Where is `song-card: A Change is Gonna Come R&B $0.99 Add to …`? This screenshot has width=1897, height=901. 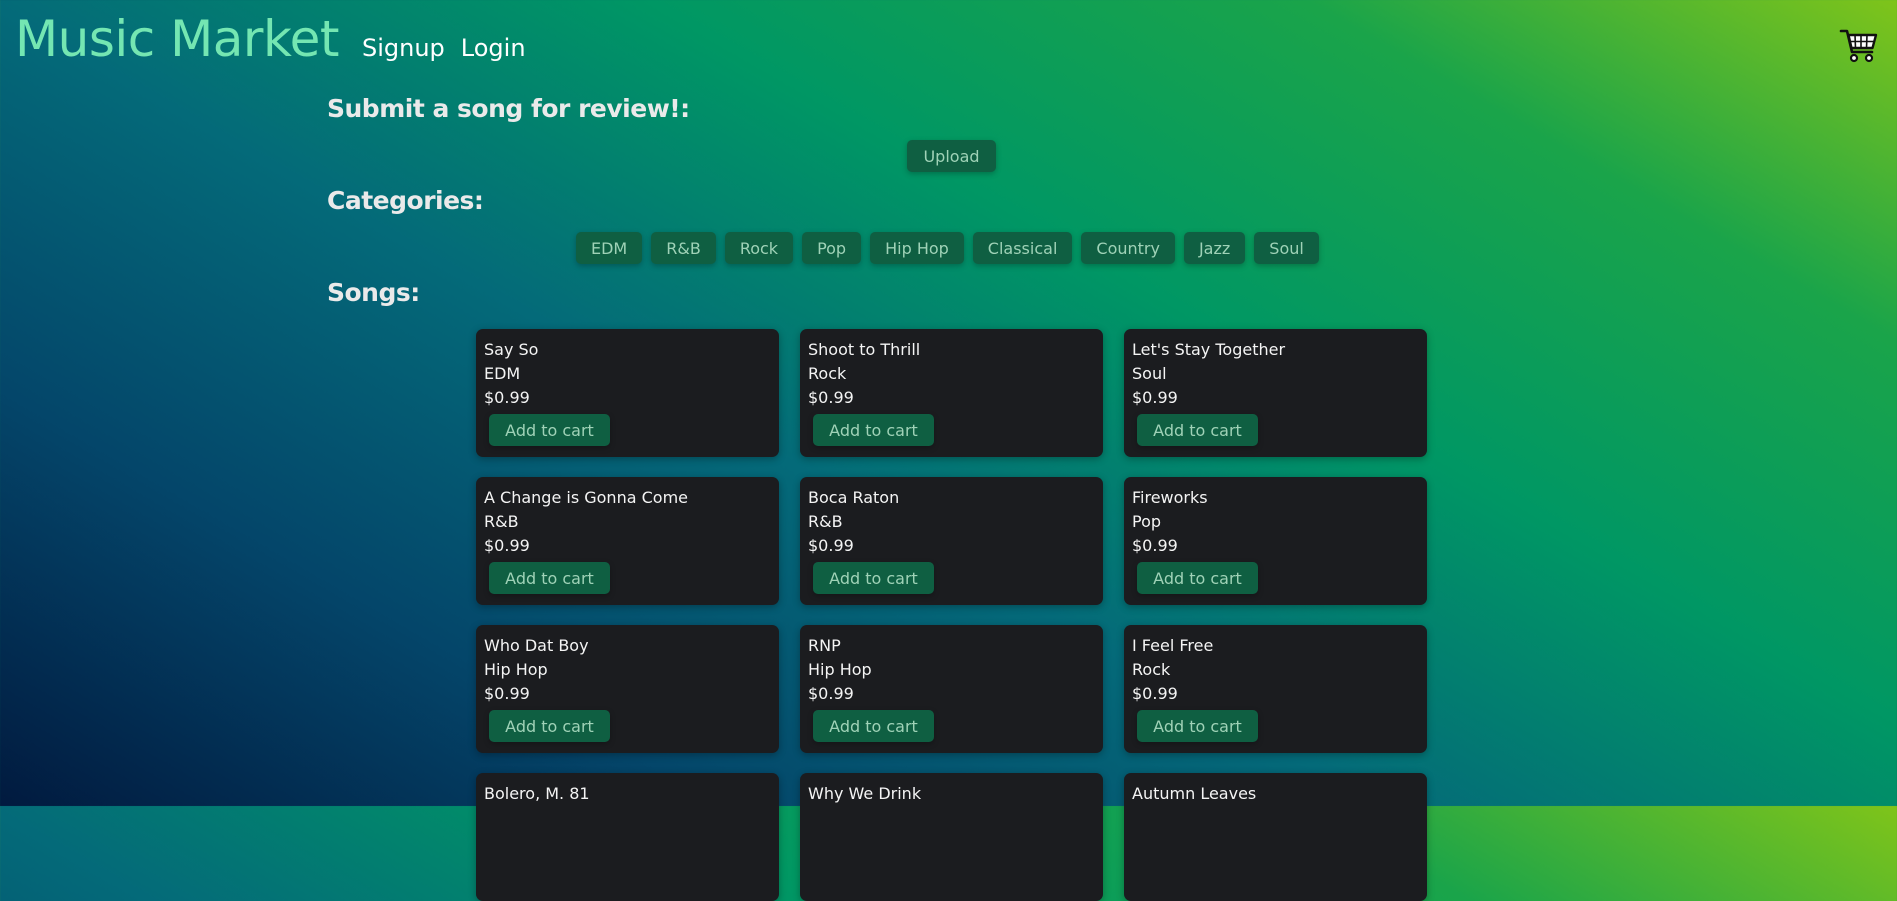
song-card: A Change is Gonna Come R&B $0.99 Add to … is located at coordinates (627, 541).